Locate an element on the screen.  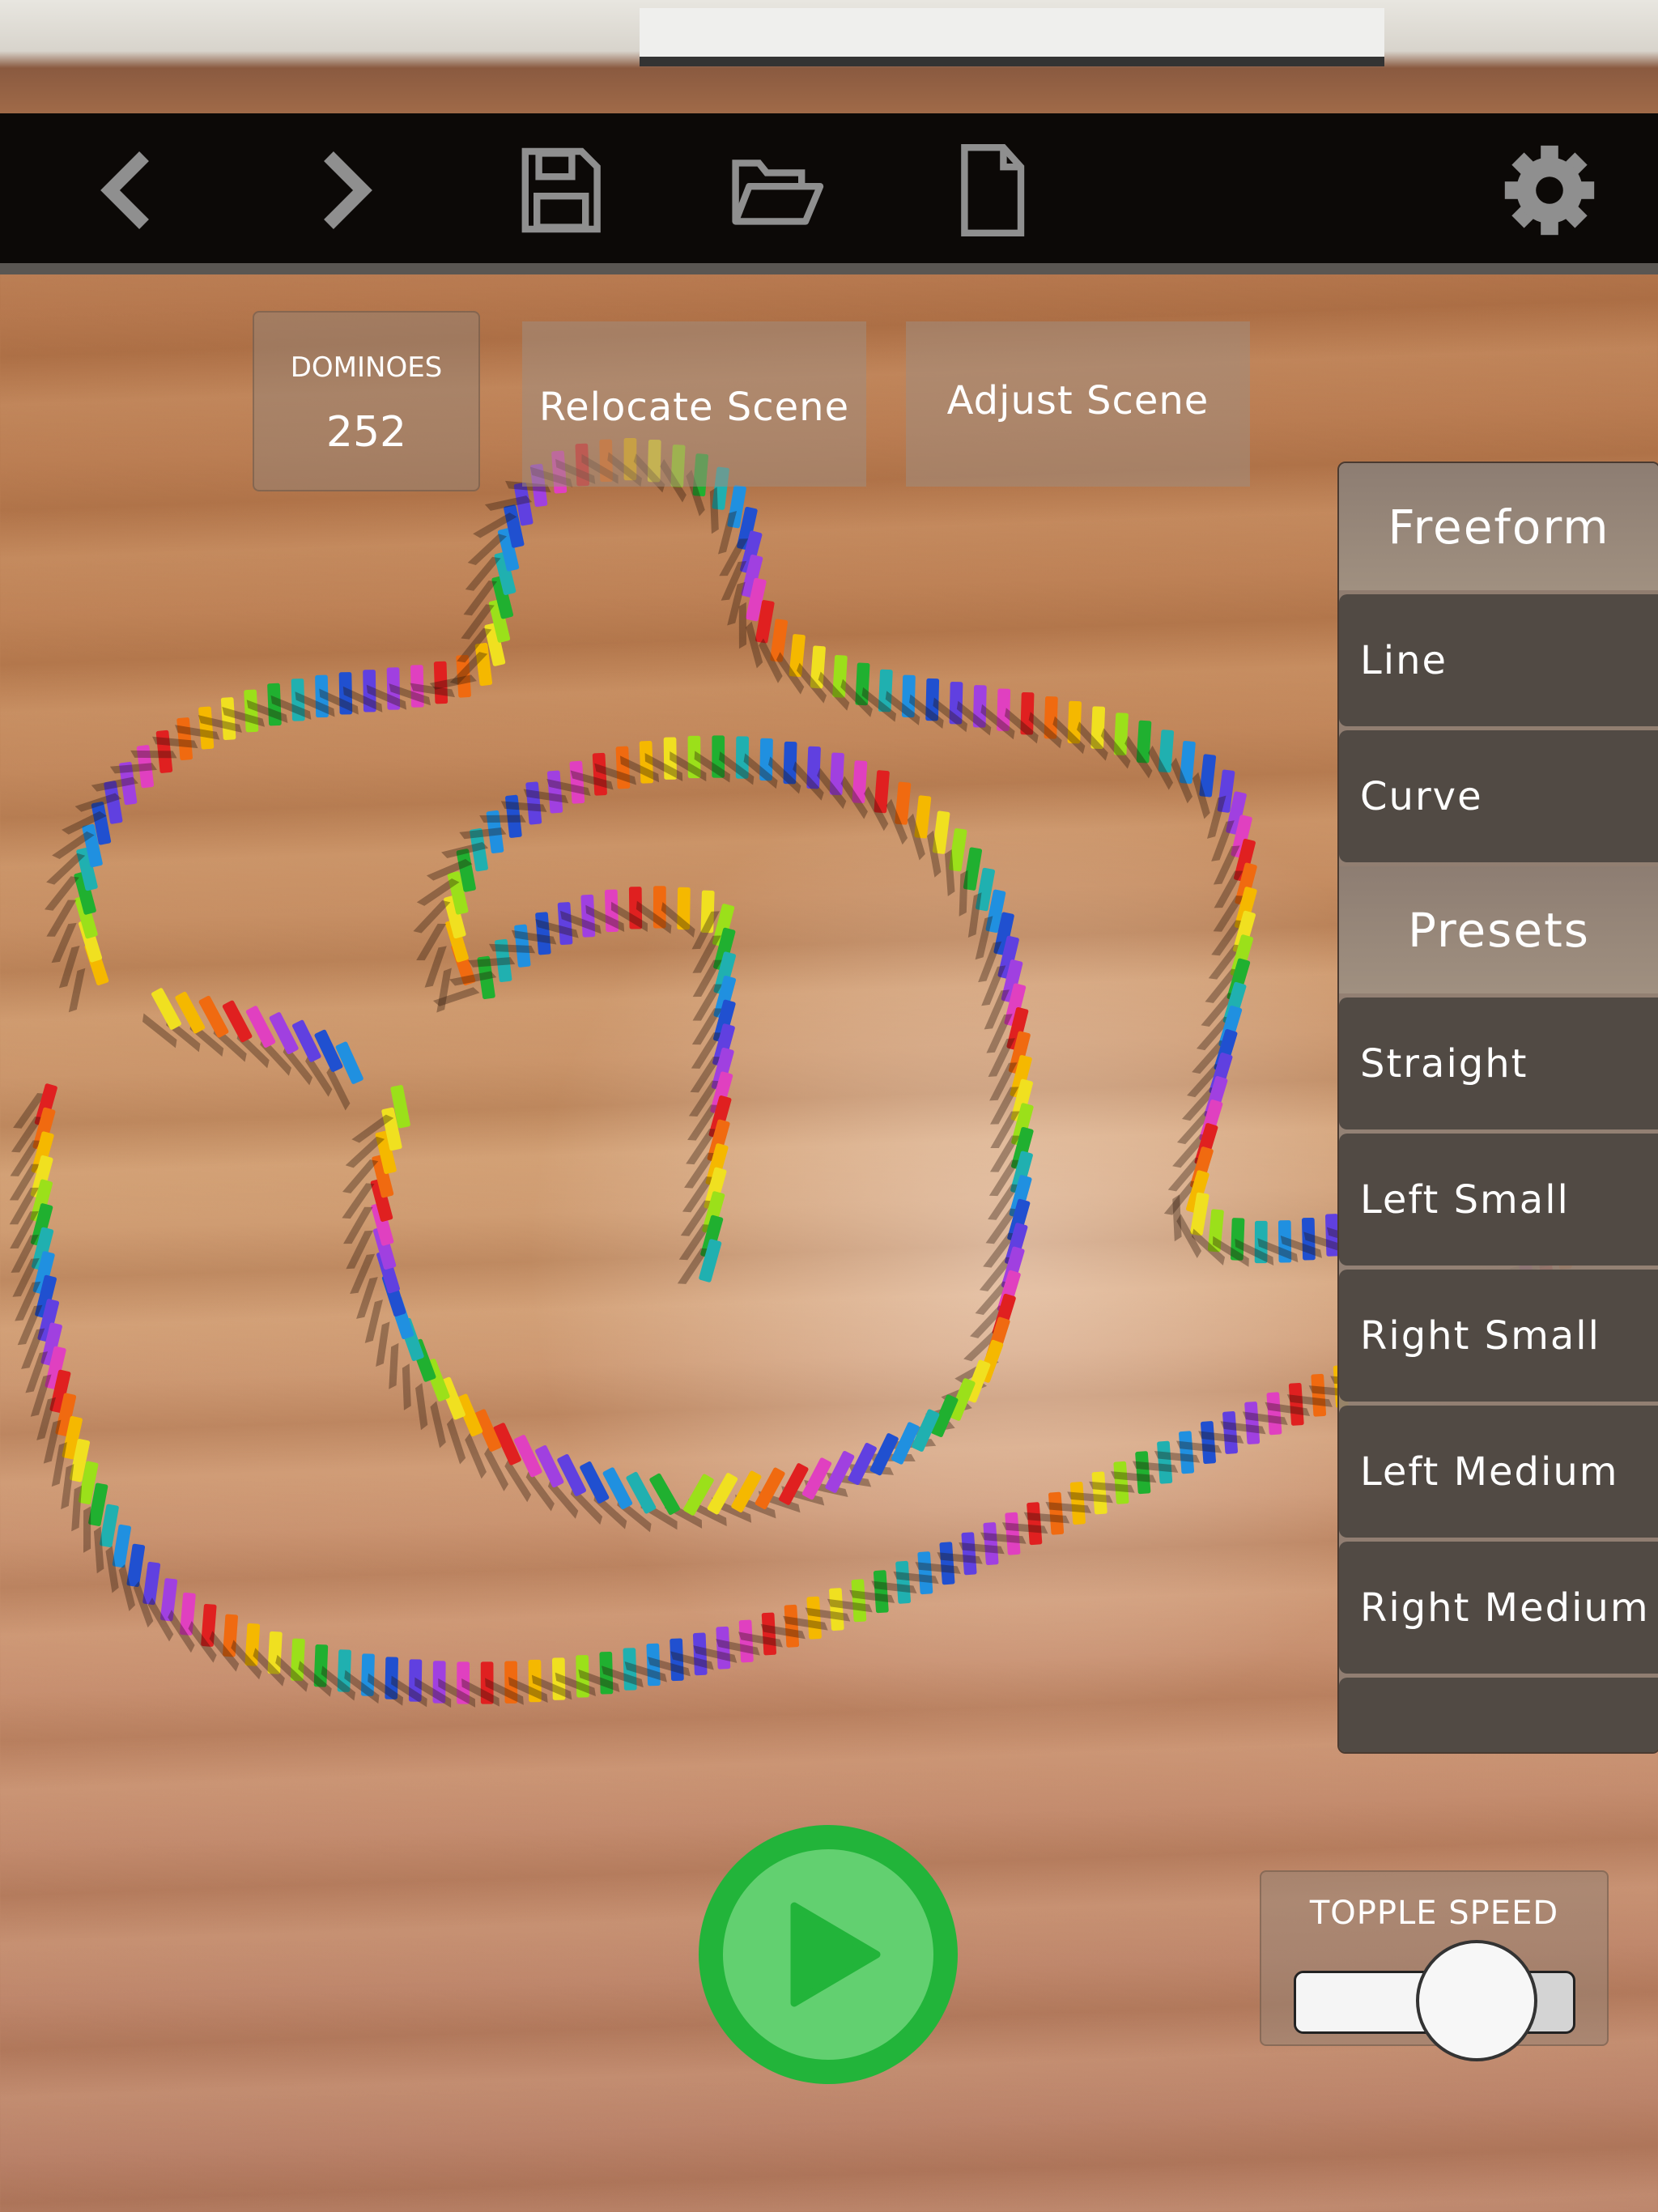
folder-open-icon is located at coordinates (778, 193).